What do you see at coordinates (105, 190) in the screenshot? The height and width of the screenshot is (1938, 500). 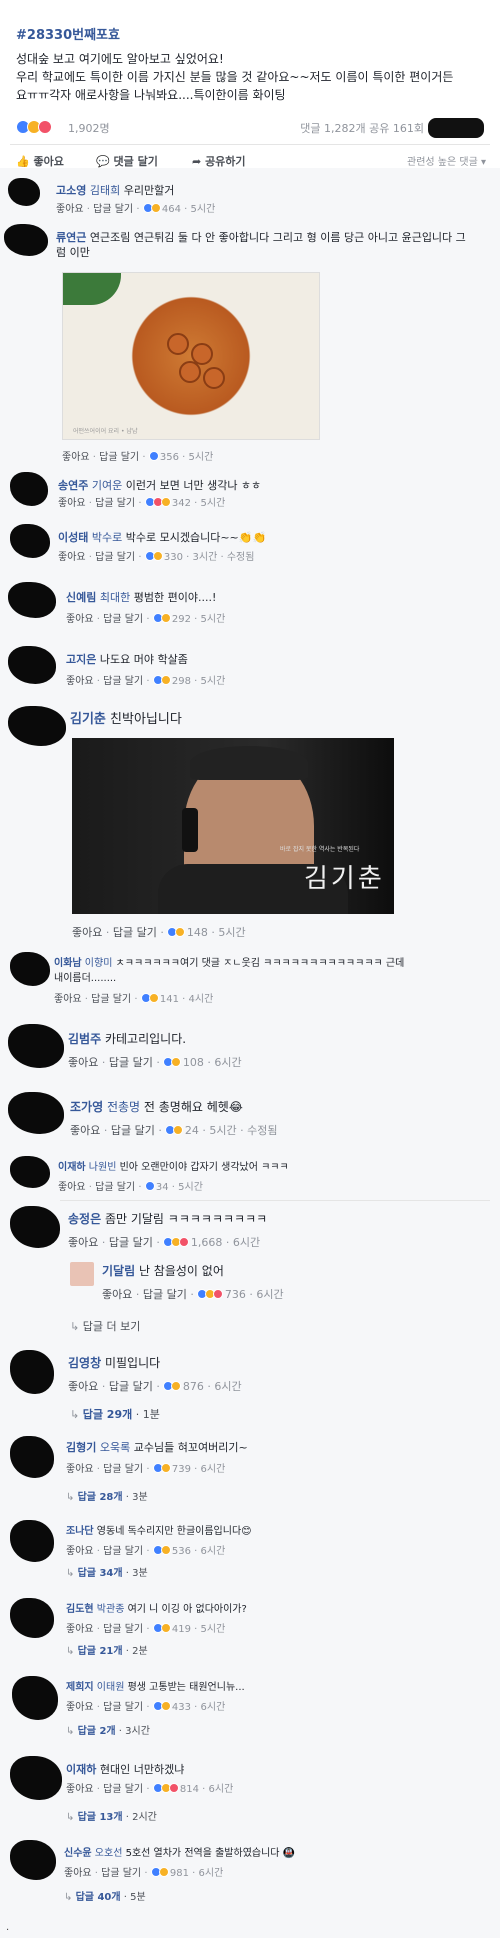 I see `tagged-name: 김태희` at bounding box center [105, 190].